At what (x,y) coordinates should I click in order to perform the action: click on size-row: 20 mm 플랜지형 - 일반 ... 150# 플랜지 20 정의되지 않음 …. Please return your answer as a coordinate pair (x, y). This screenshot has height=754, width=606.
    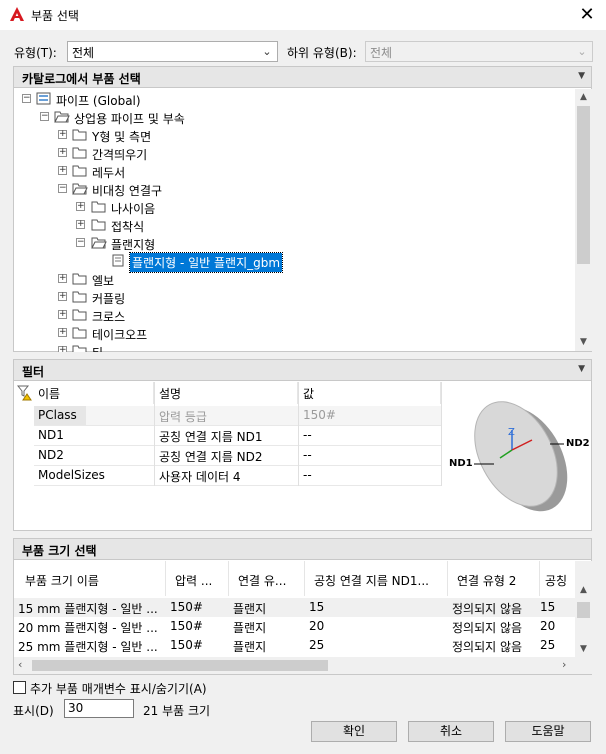
    Looking at the image, I should click on (294, 626).